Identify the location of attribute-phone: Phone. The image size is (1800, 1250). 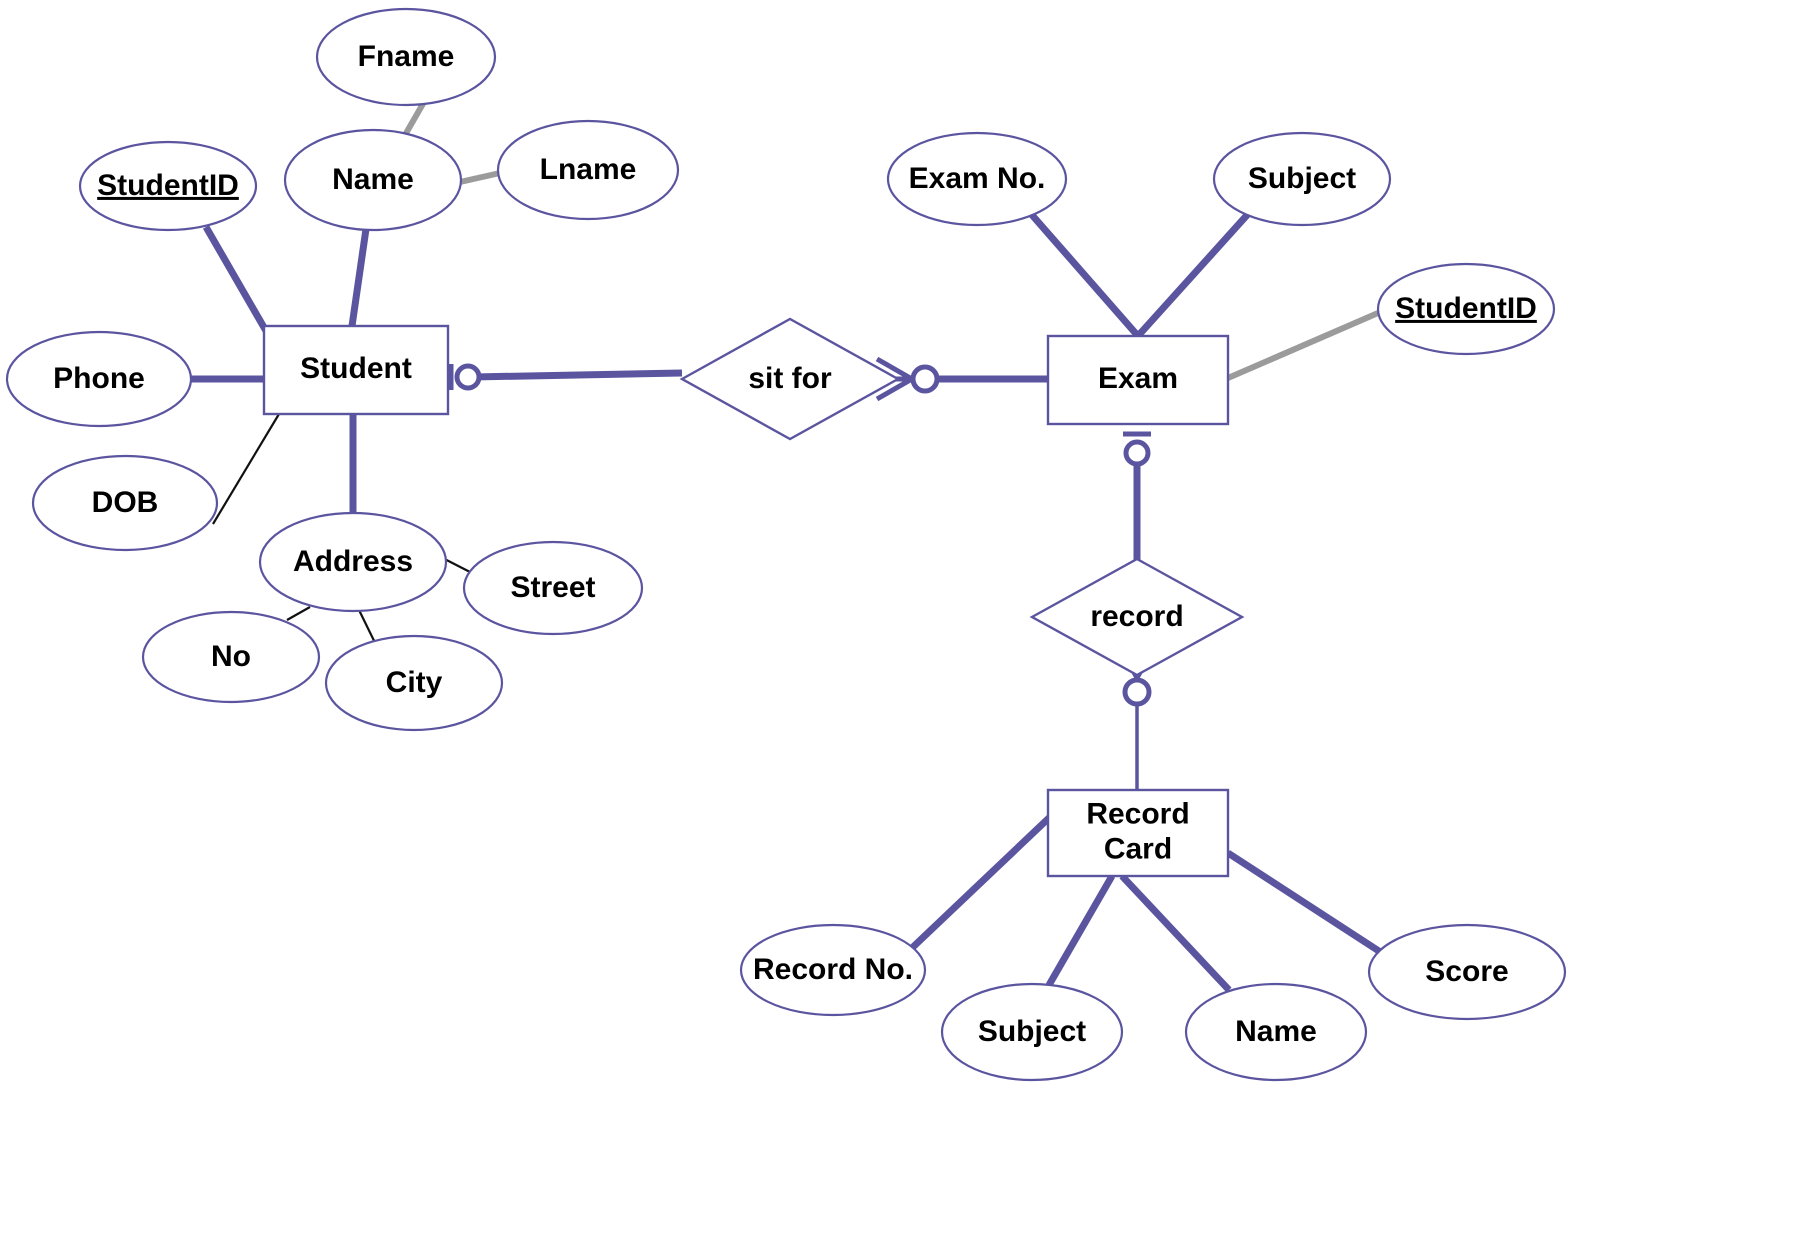
(99, 379).